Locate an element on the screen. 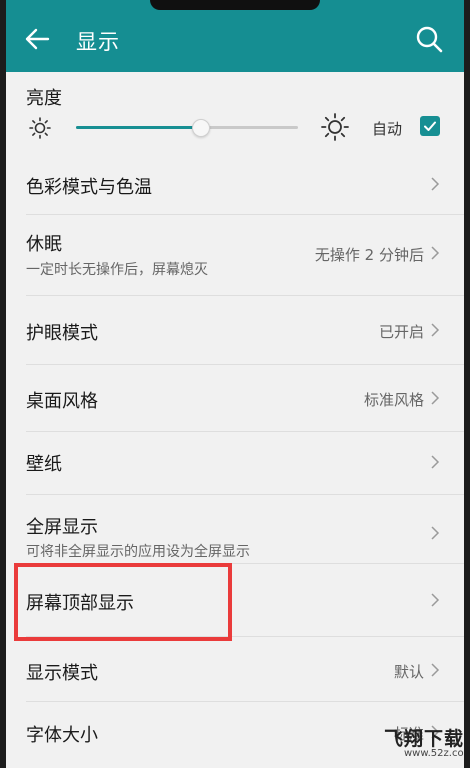 The width and height of the screenshot is (470, 768). brightness-slider-thumb is located at coordinates (201, 128).